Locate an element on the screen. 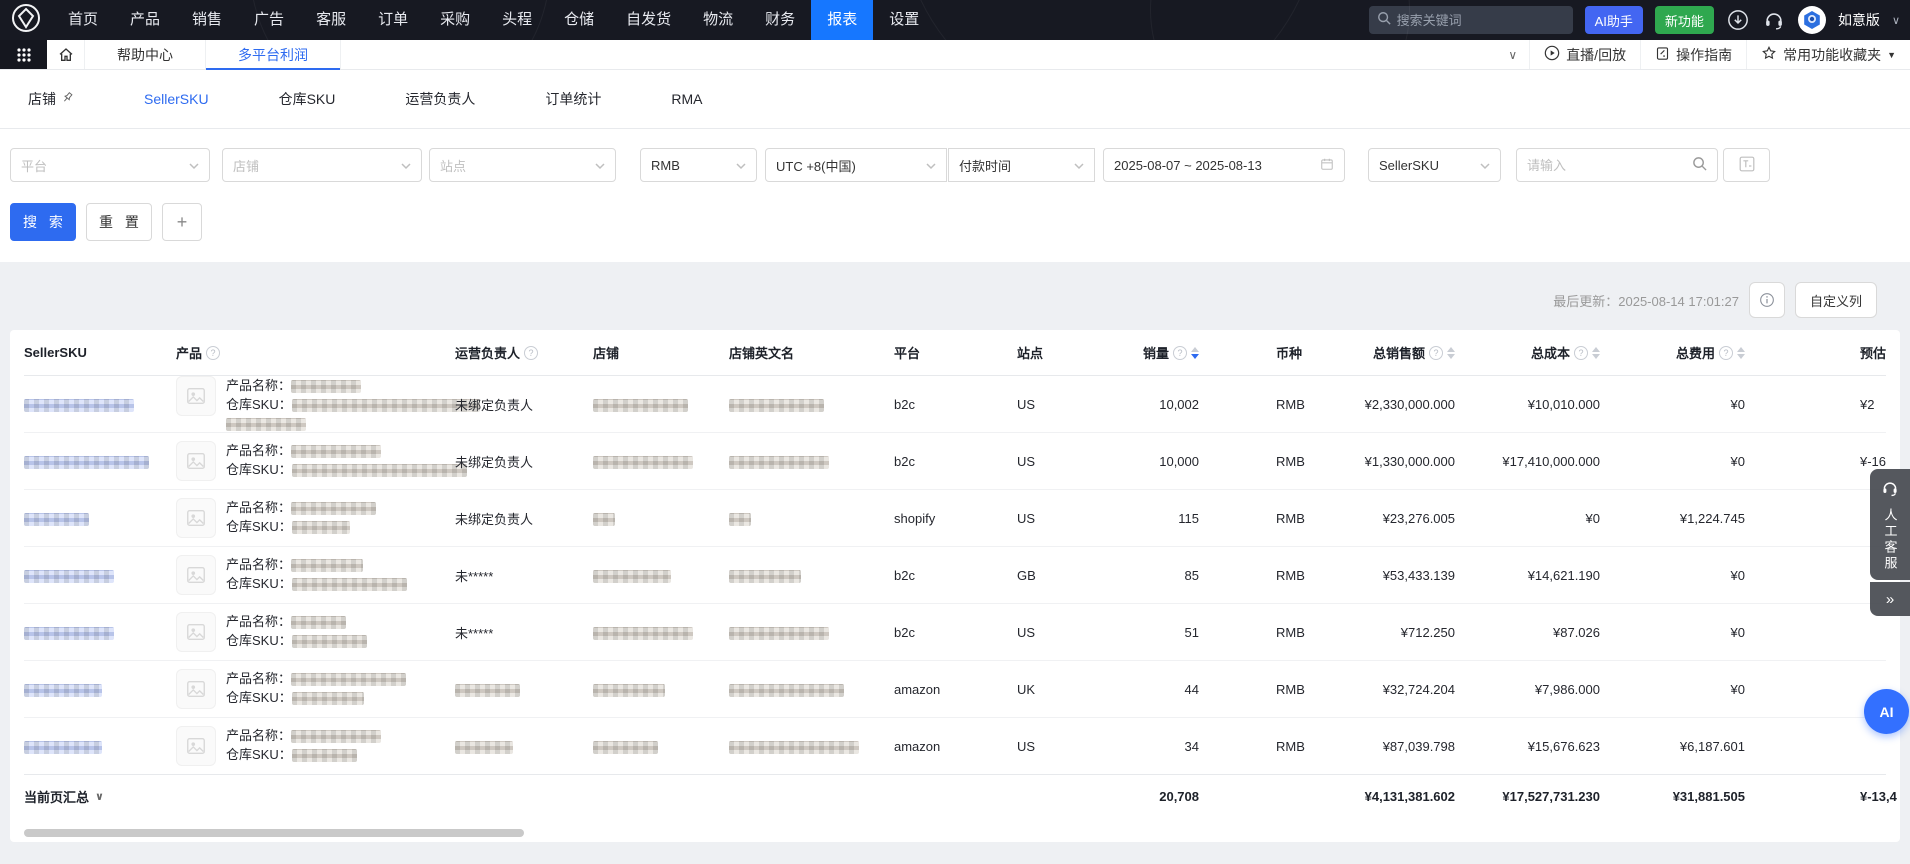 Image resolution: width=1910 pixels, height=864 pixels. column-header-shop_en: 店铺英文名 is located at coordinates (811, 352).